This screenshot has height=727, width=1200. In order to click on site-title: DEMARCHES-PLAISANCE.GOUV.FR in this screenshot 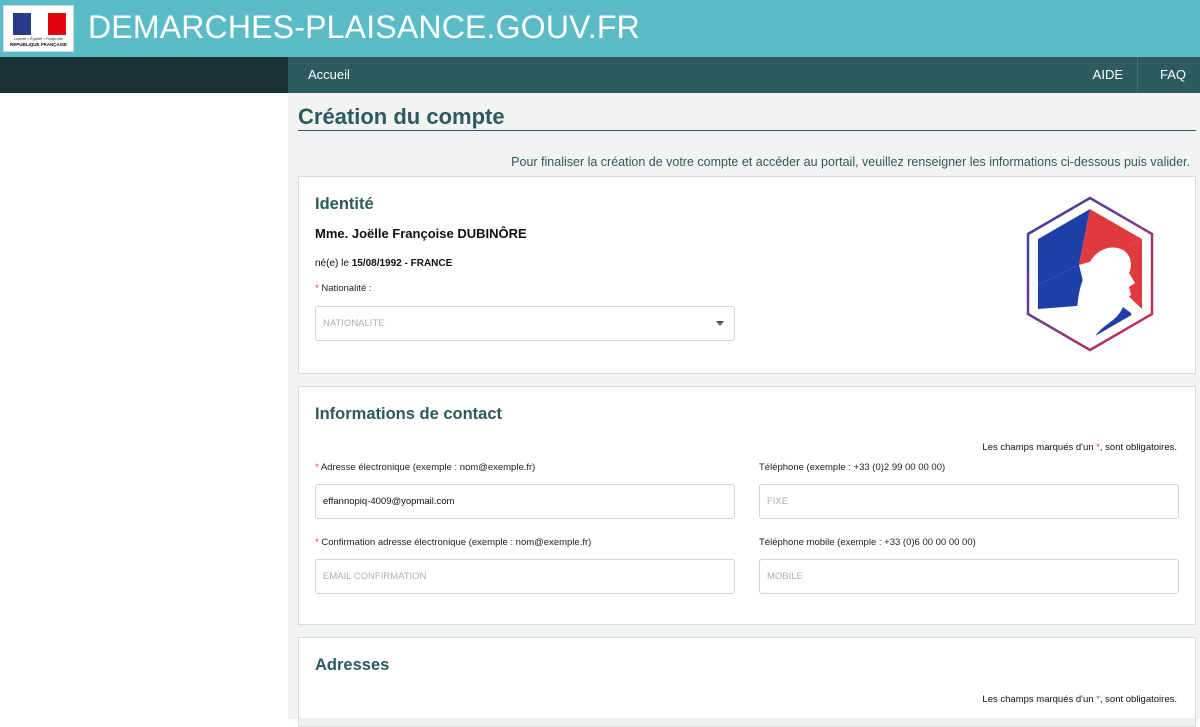, I will do `click(364, 27)`.